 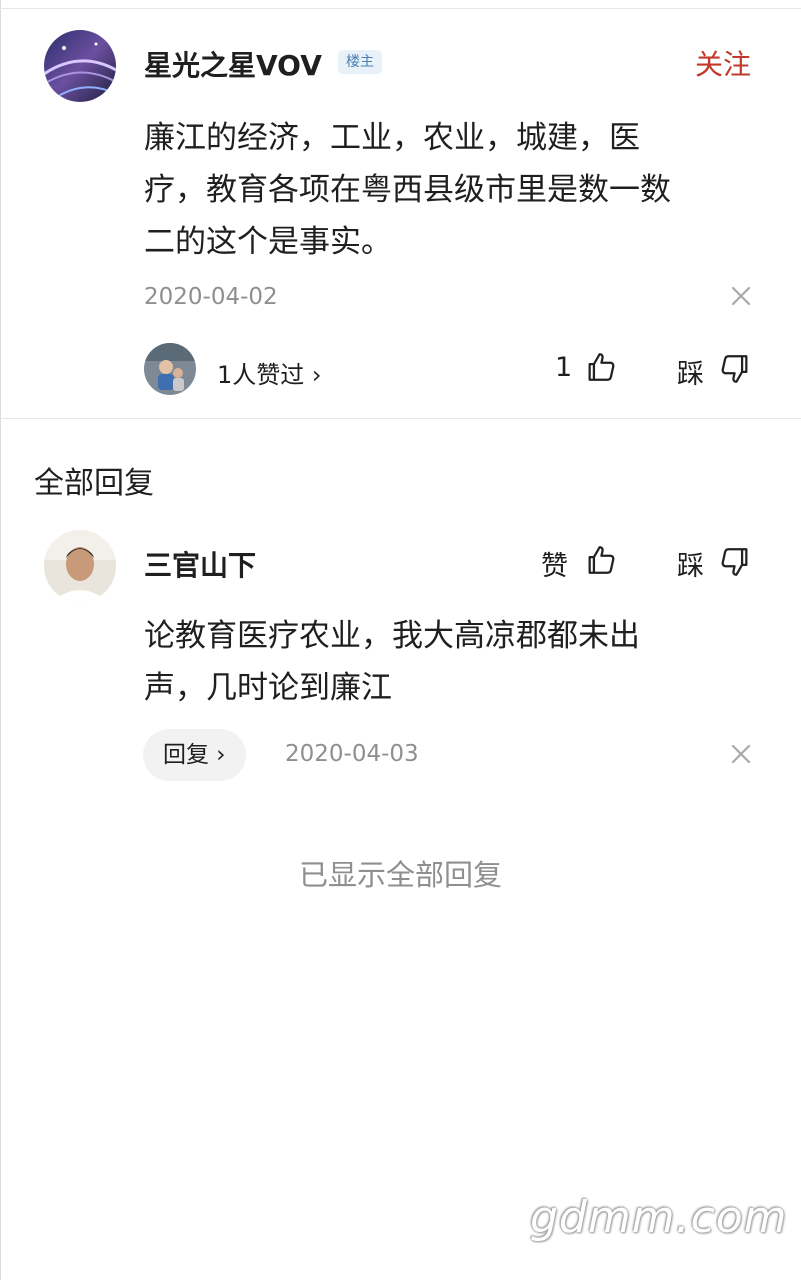 I want to click on comment-date: 2020-04-02, so click(x=211, y=297).